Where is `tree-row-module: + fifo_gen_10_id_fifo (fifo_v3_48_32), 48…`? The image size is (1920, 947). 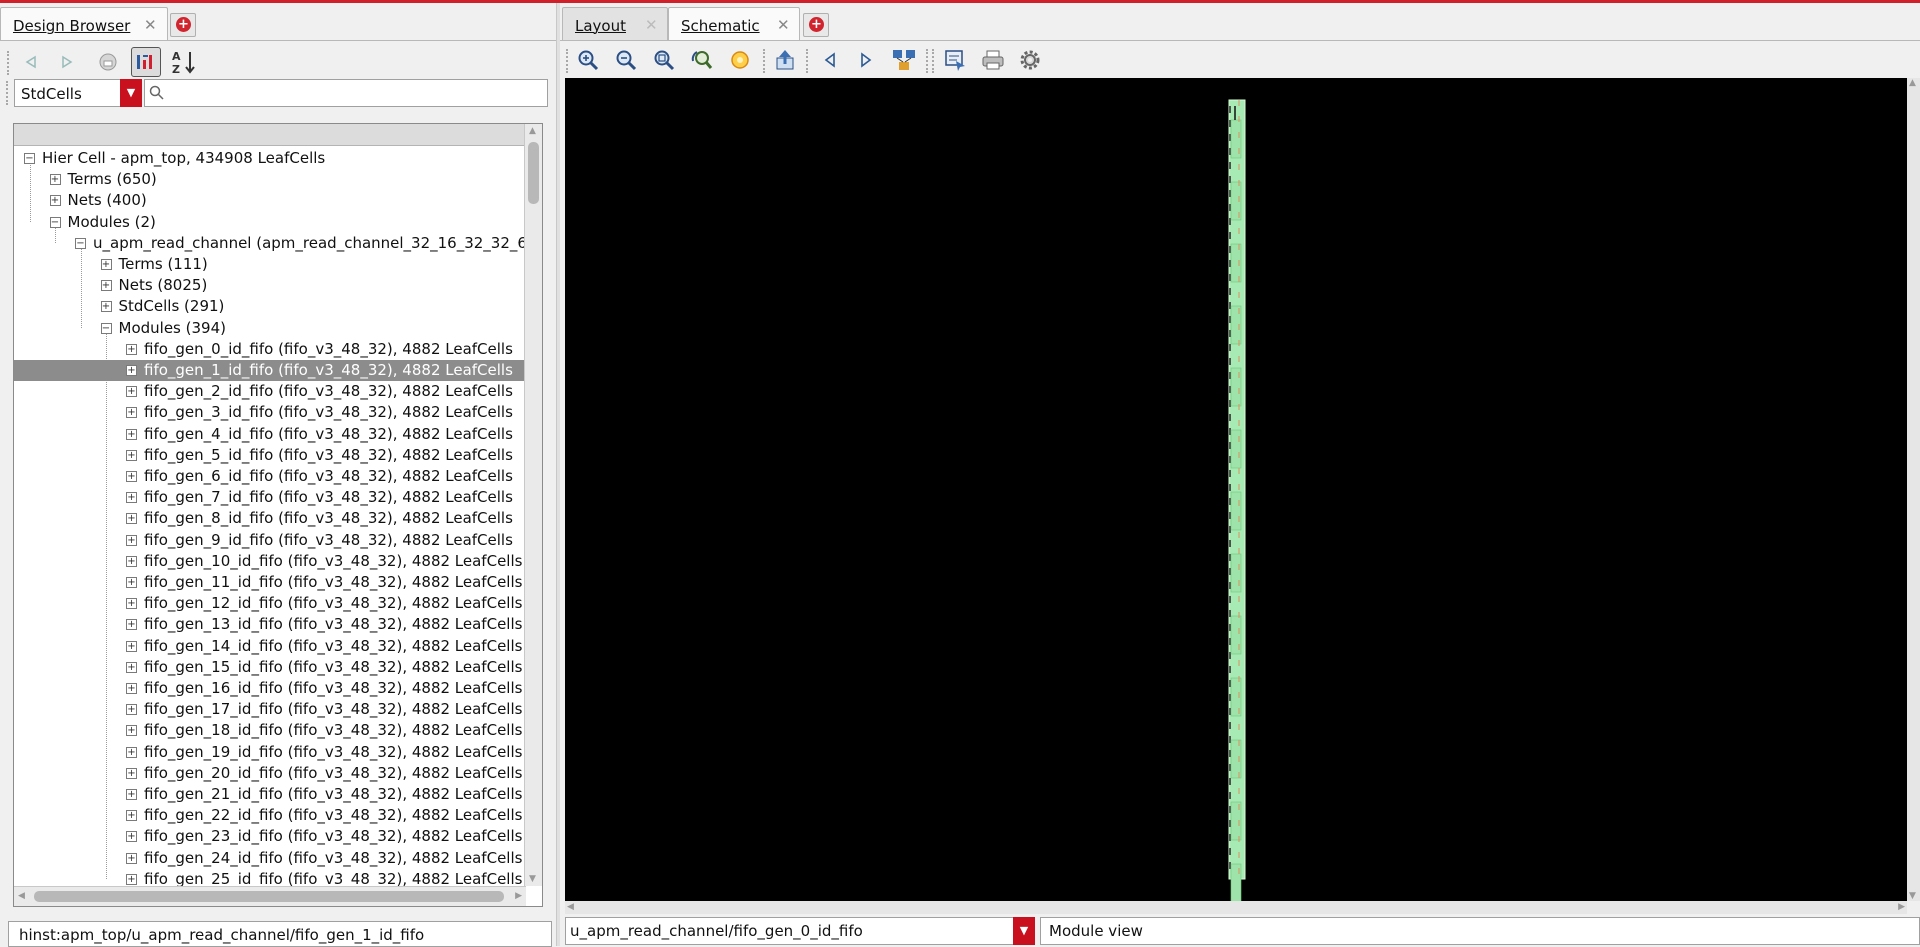
tree-row-module: + fifo_gen_10_id_fifo (fifo_v3_48_32), 48… is located at coordinates (269, 561).